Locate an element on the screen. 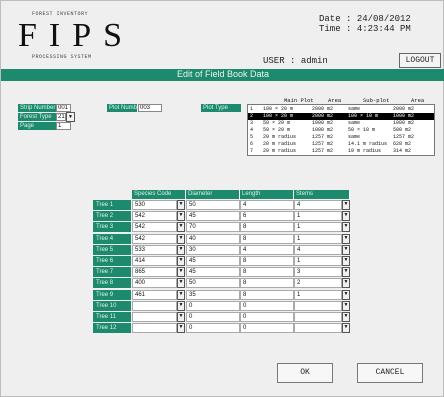 This screenshot has width=444, height=397. tree-row-label: Tree 10 is located at coordinates (112, 306).